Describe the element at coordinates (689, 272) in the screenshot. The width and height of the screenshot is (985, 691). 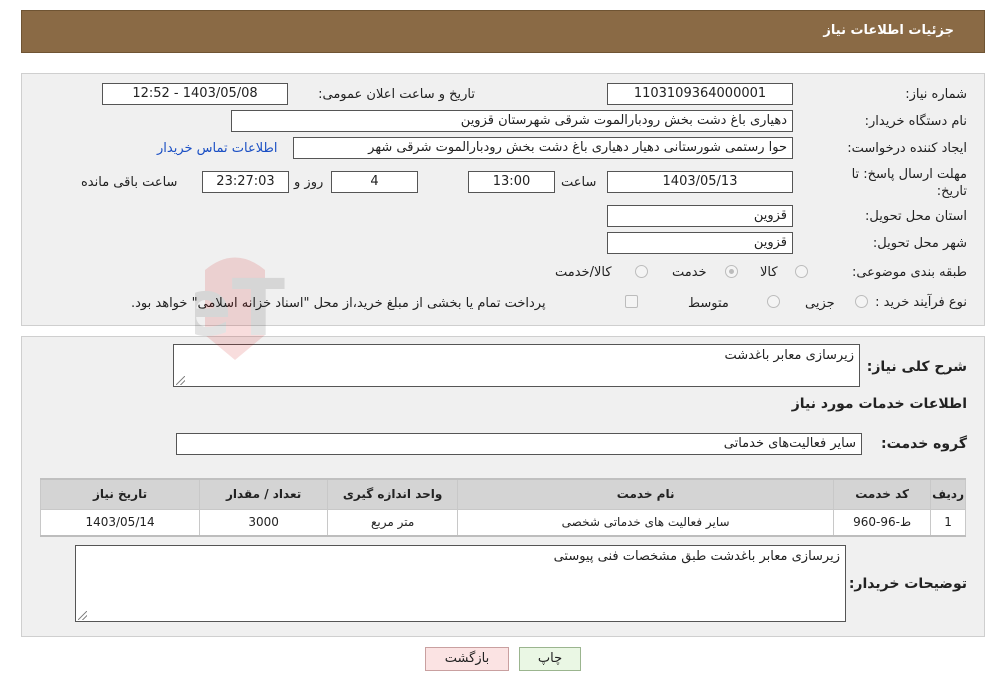
I see `category-service-label: خدمت` at that location.